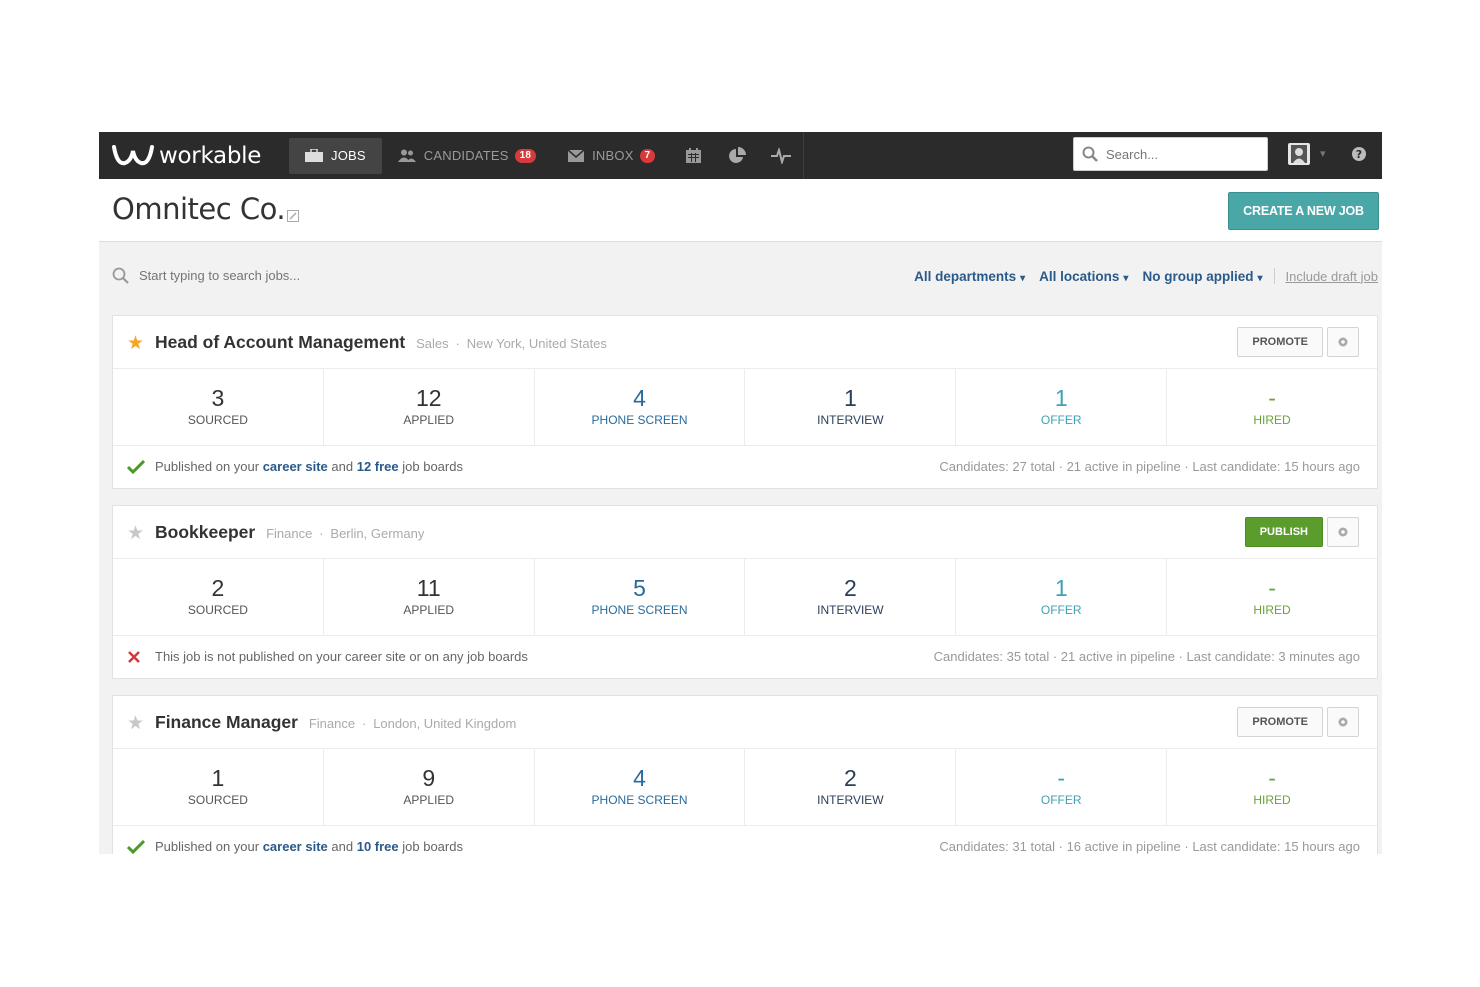 The height and width of the screenshot is (987, 1480). What do you see at coordinates (1079, 276) in the screenshot?
I see `location-filter-label: All locations` at bounding box center [1079, 276].